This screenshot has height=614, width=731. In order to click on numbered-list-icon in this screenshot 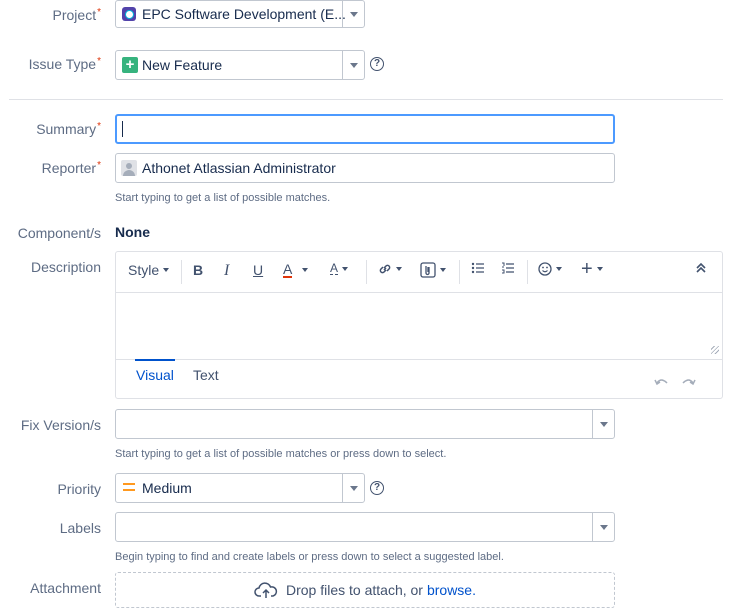, I will do `click(508, 268)`.